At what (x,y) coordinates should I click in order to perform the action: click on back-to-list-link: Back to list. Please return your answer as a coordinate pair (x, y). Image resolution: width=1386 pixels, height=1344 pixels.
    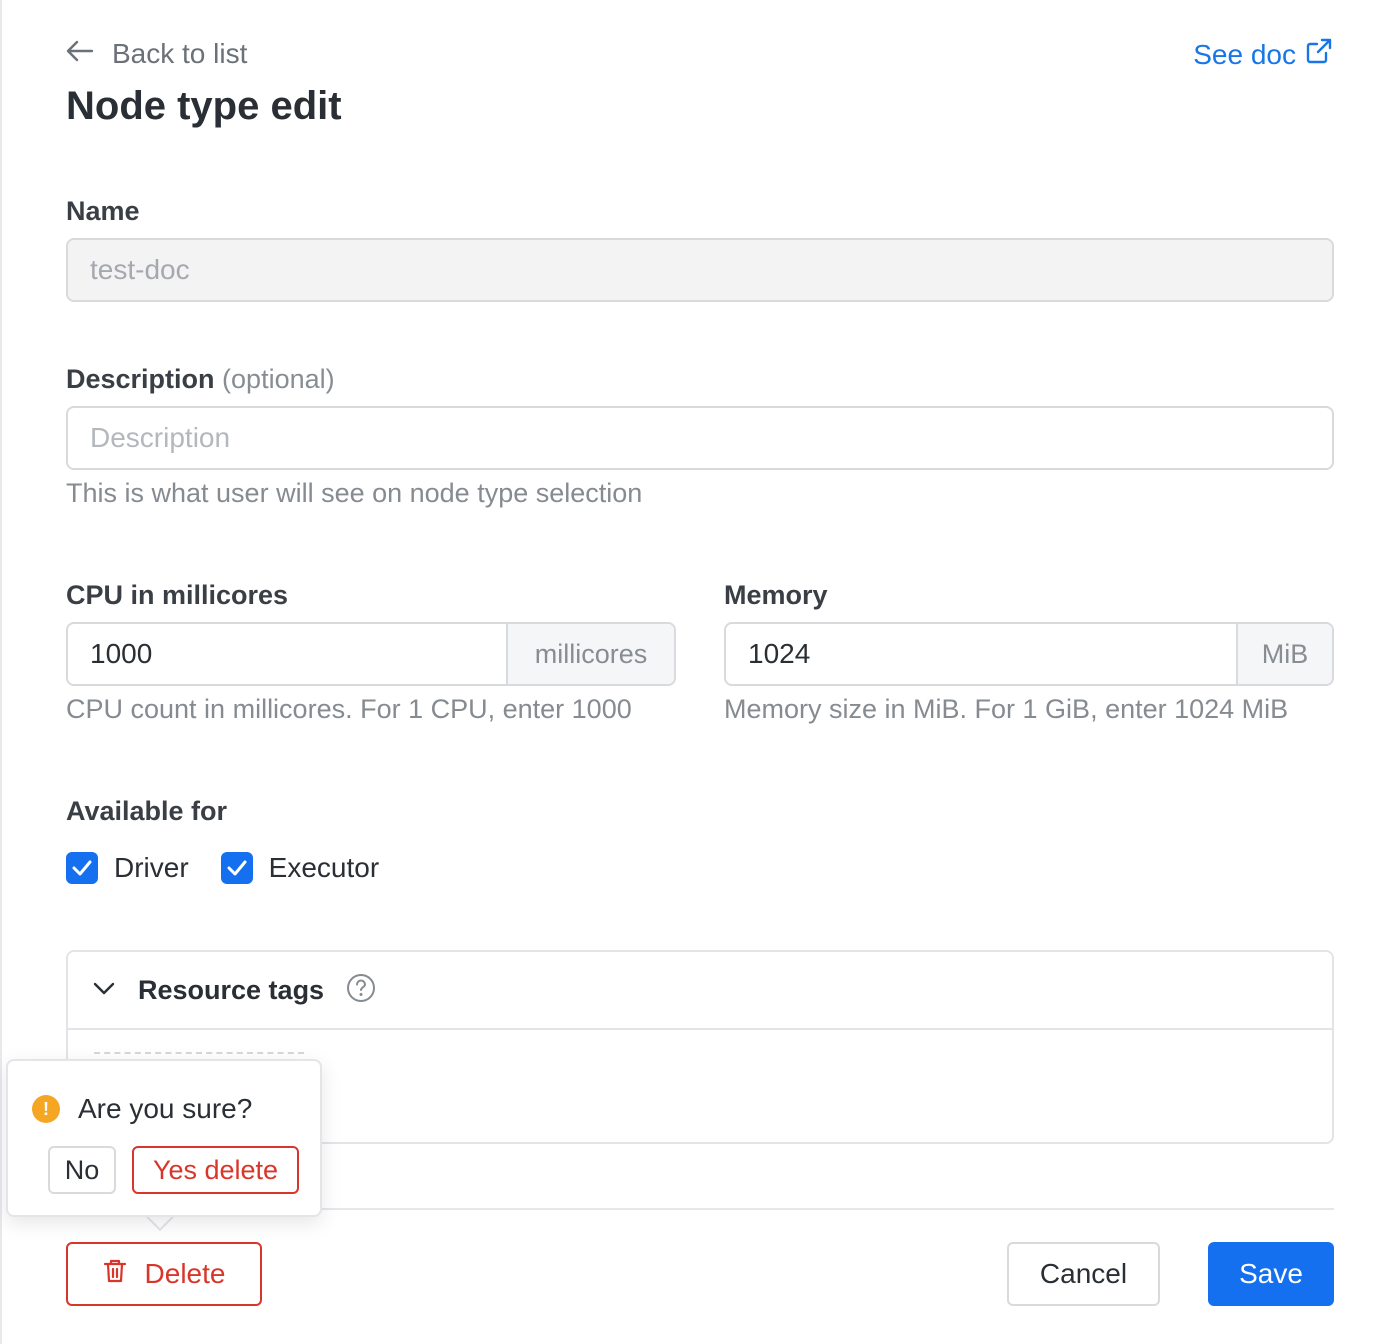
    Looking at the image, I should click on (156, 54).